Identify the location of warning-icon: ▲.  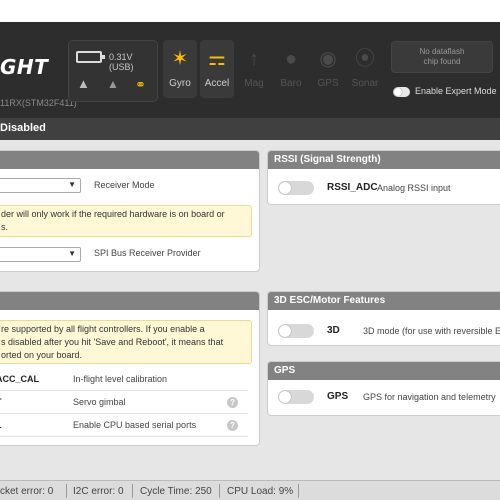
(83, 83).